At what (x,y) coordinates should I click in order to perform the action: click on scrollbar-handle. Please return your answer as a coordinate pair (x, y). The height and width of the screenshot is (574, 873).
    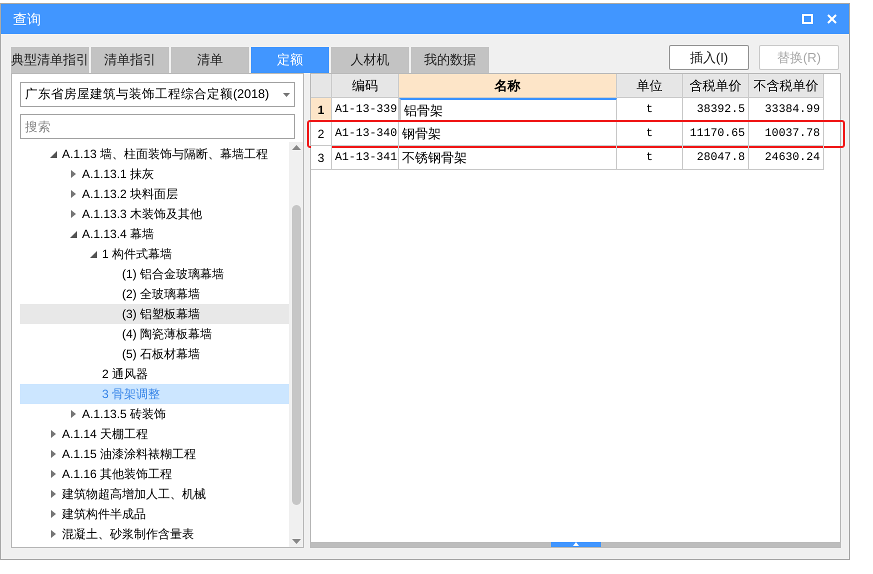
    Looking at the image, I should click on (575, 544).